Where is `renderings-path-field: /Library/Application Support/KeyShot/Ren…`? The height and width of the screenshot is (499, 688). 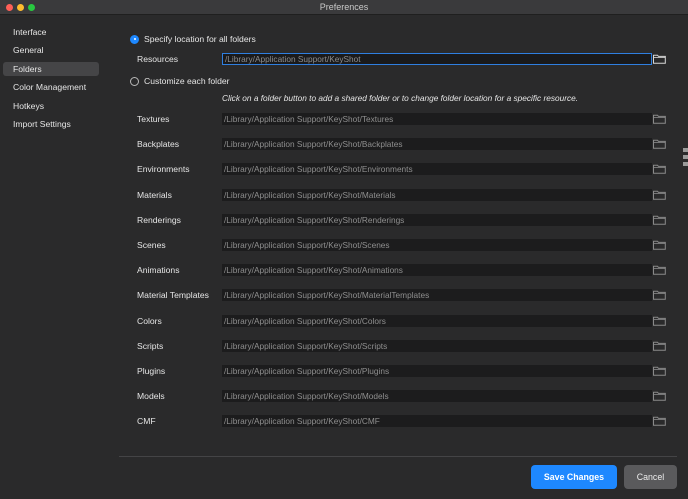
renderings-path-field: /Library/Application Support/KeyShot/Ren… is located at coordinates (437, 219).